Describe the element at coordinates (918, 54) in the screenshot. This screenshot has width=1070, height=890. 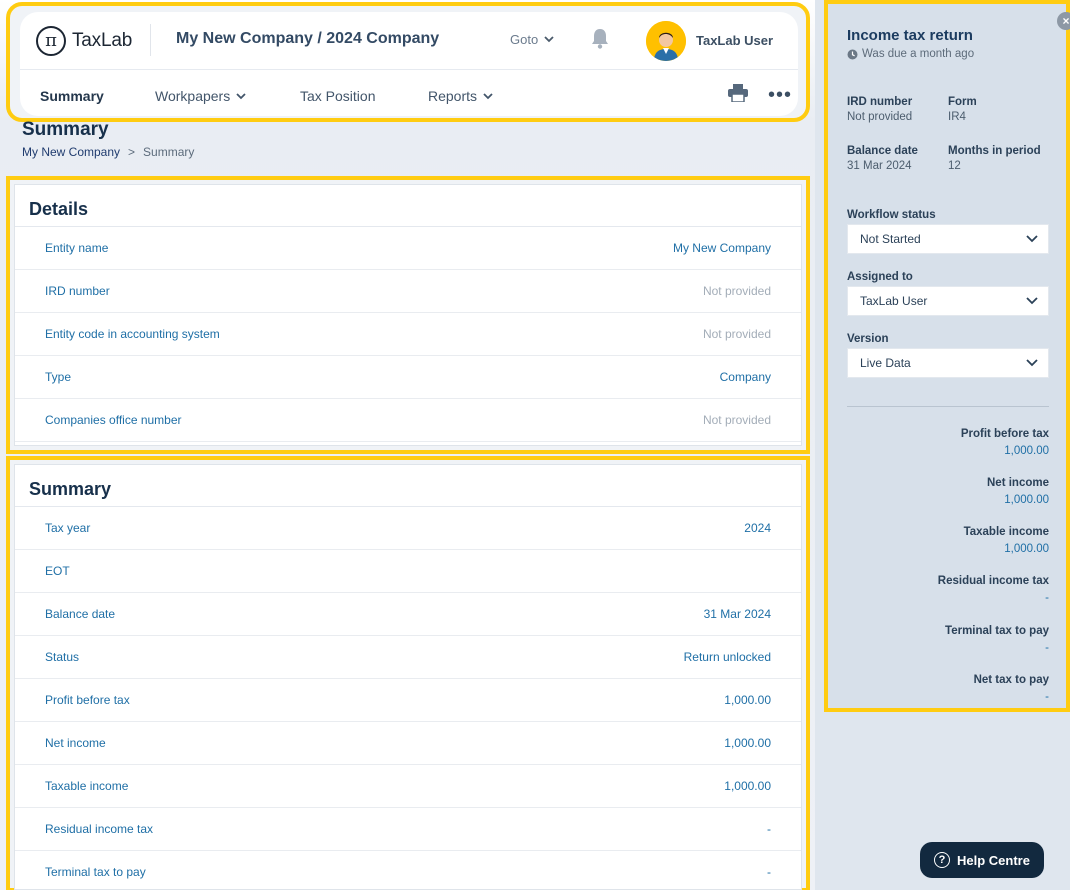
I see `due-status-text: Was due a month ago` at that location.